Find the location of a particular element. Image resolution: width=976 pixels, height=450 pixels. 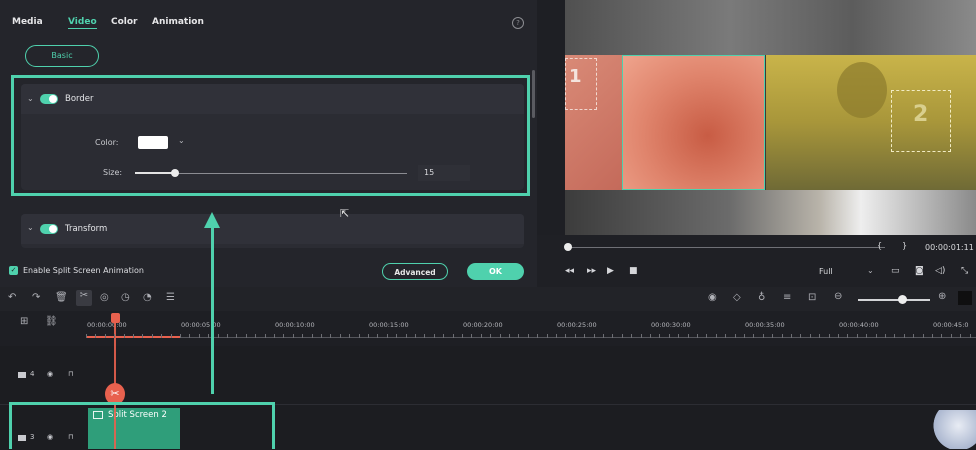

play-icon: ▶ is located at coordinates (610, 271).